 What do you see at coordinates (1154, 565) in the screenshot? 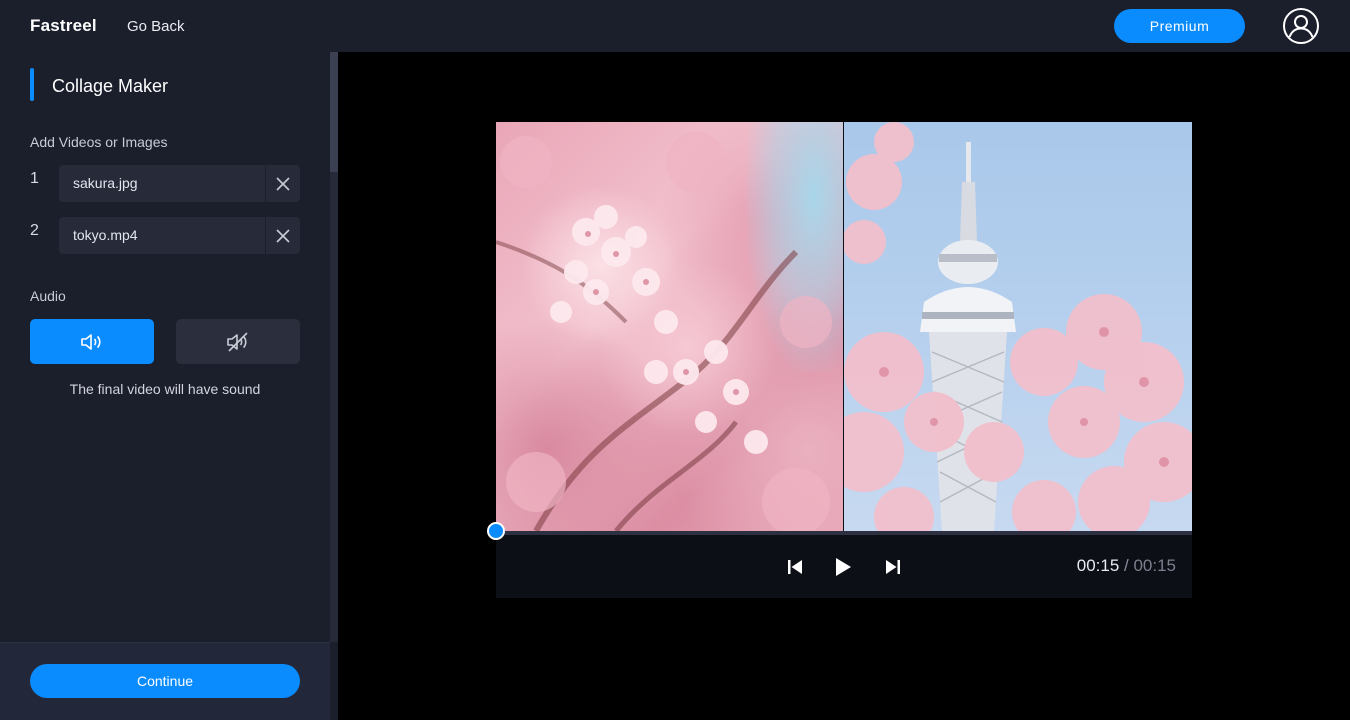
I see `total-duration: 00:15` at bounding box center [1154, 565].